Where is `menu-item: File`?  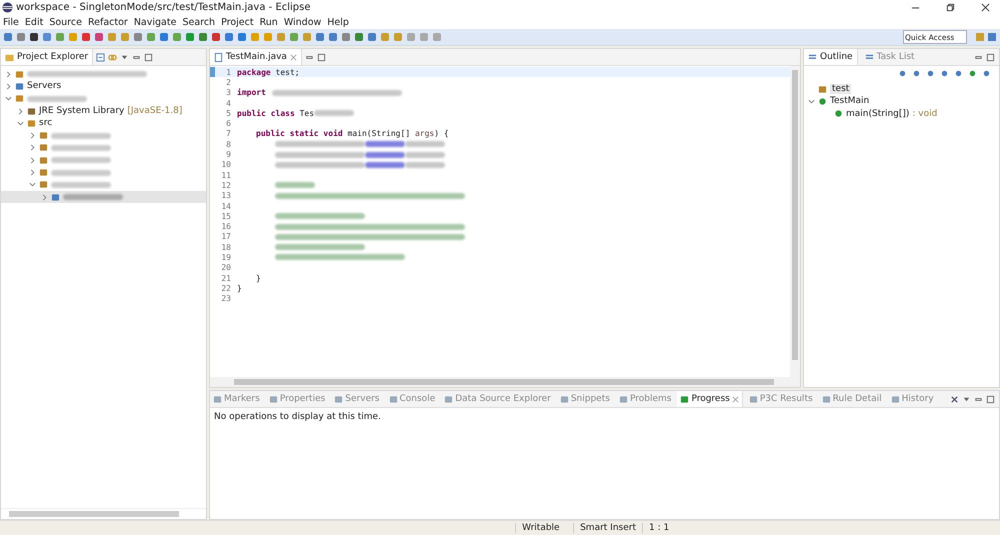
menu-item: File is located at coordinates (11, 22).